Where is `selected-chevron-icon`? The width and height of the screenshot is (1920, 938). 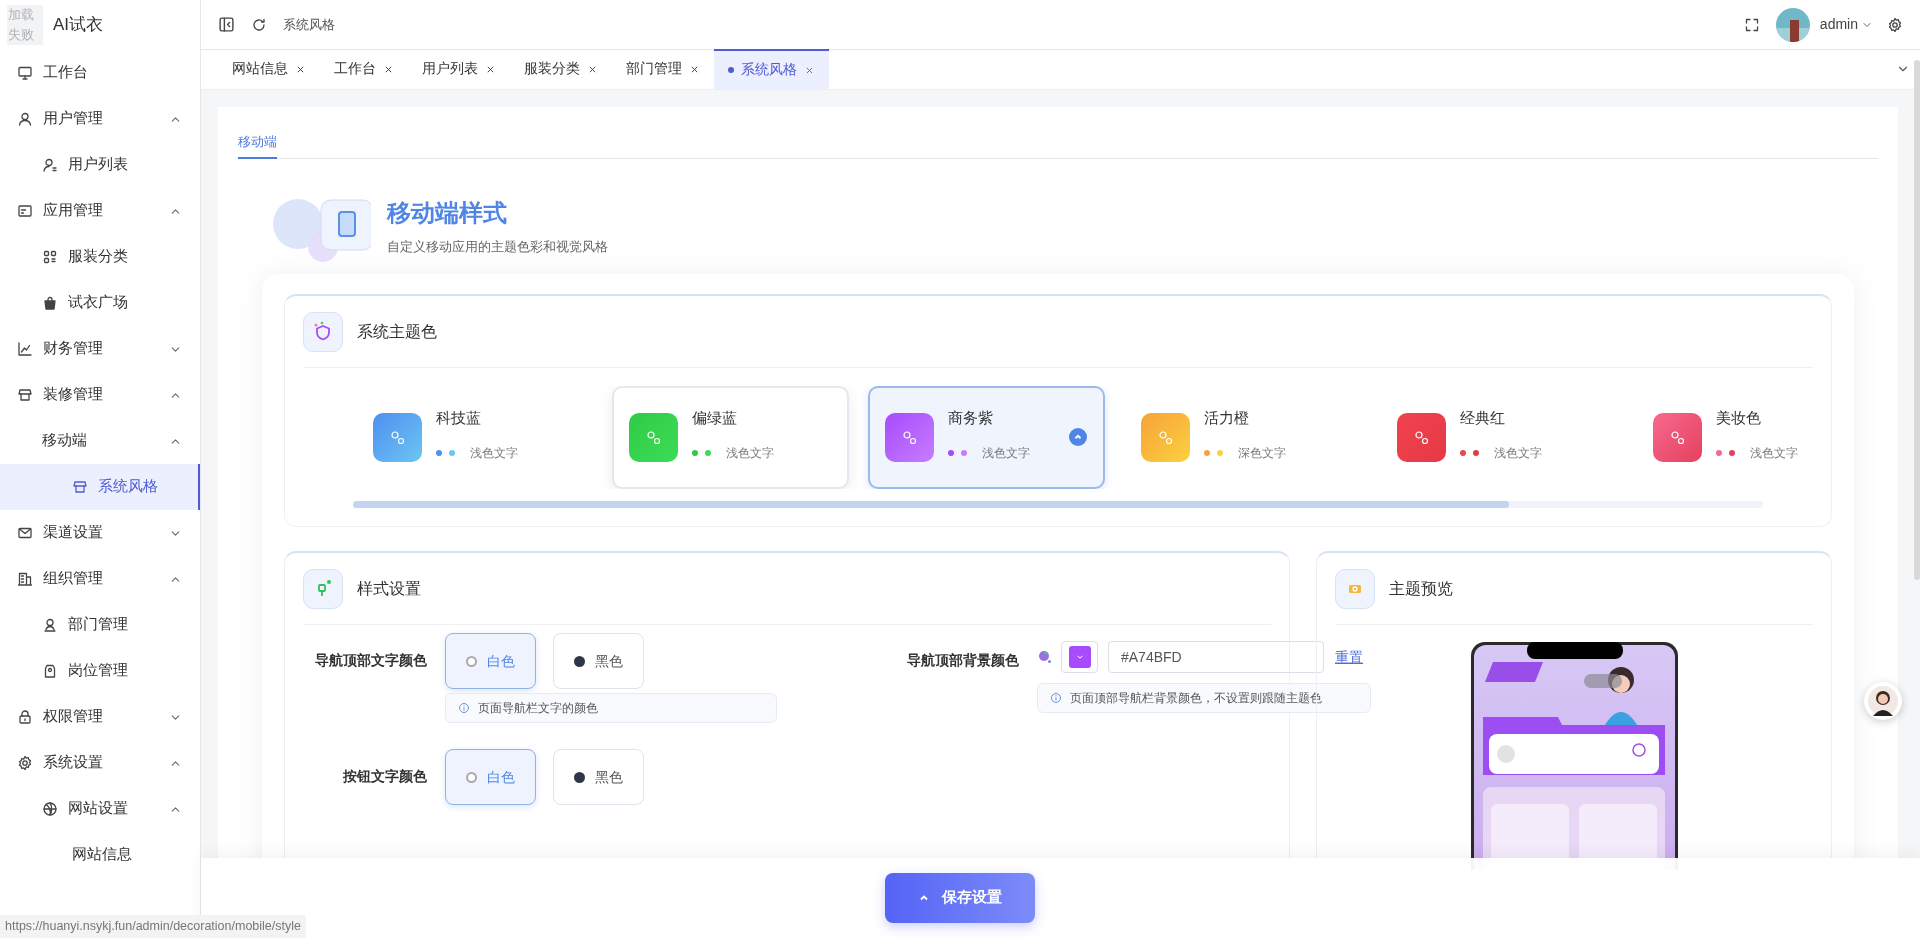
selected-chevron-icon is located at coordinates (1078, 437).